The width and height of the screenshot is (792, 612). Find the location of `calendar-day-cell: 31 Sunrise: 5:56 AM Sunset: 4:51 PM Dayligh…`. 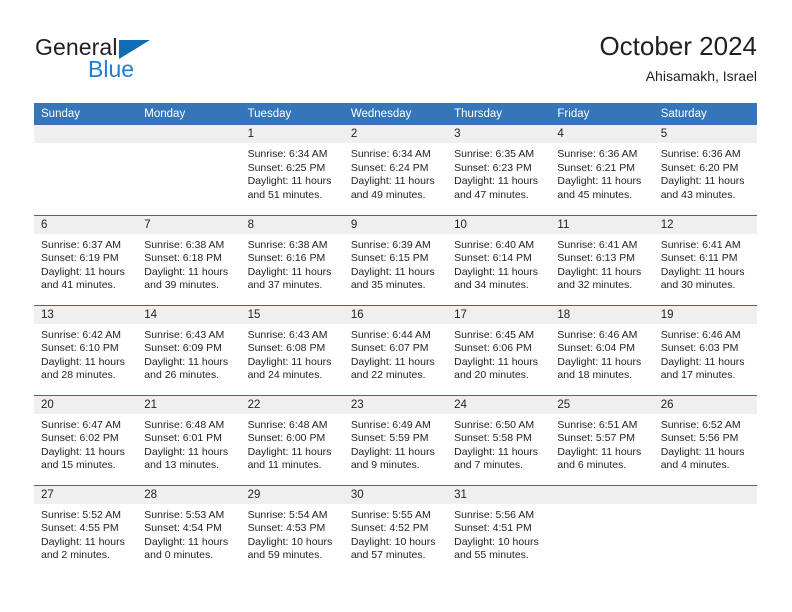

calendar-day-cell: 31 Sunrise: 5:56 AM Sunset: 4:51 PM Dayligh… is located at coordinates (499, 529).